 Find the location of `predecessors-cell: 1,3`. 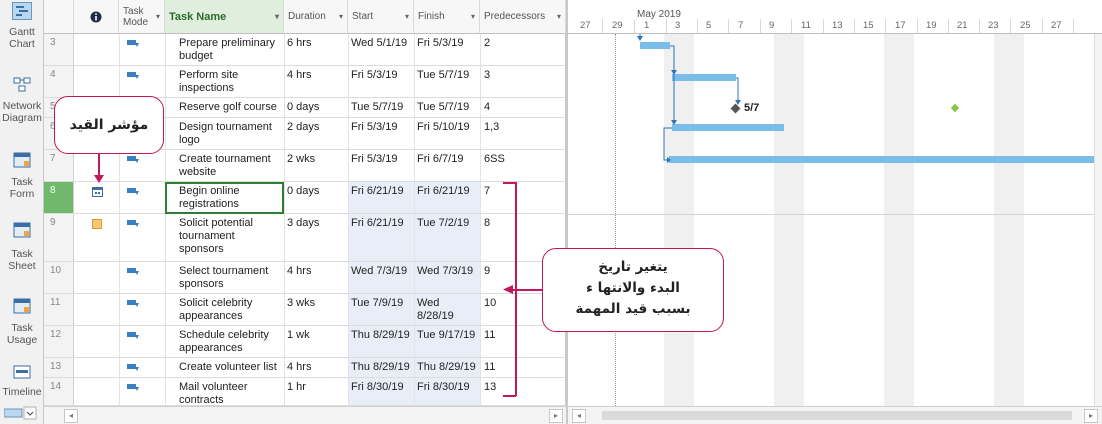

predecessors-cell: 1,3 is located at coordinates (491, 127).